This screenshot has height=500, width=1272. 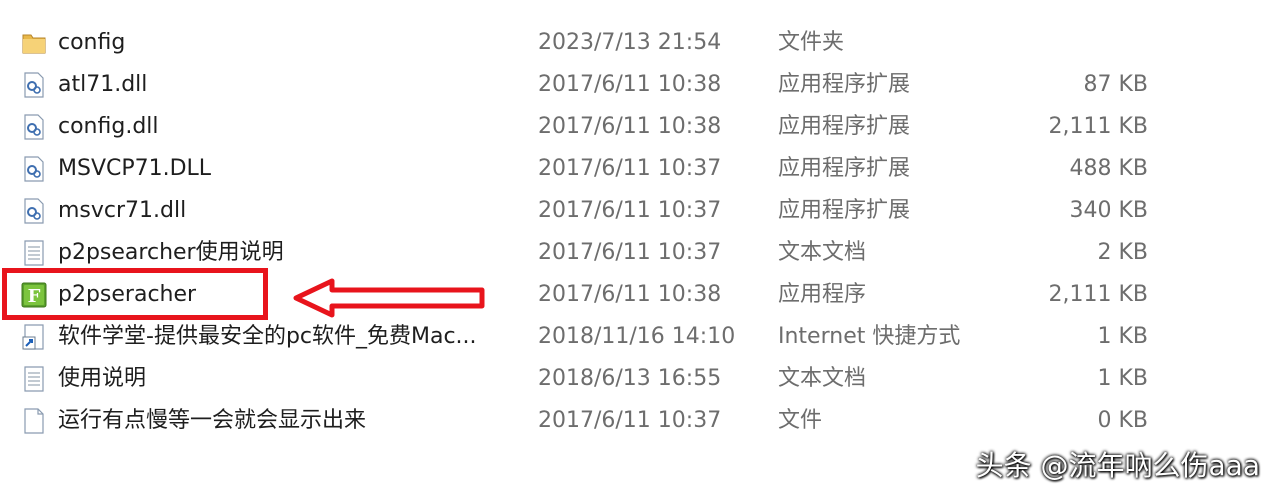 I want to click on file-name: 使用说明, so click(x=102, y=378).